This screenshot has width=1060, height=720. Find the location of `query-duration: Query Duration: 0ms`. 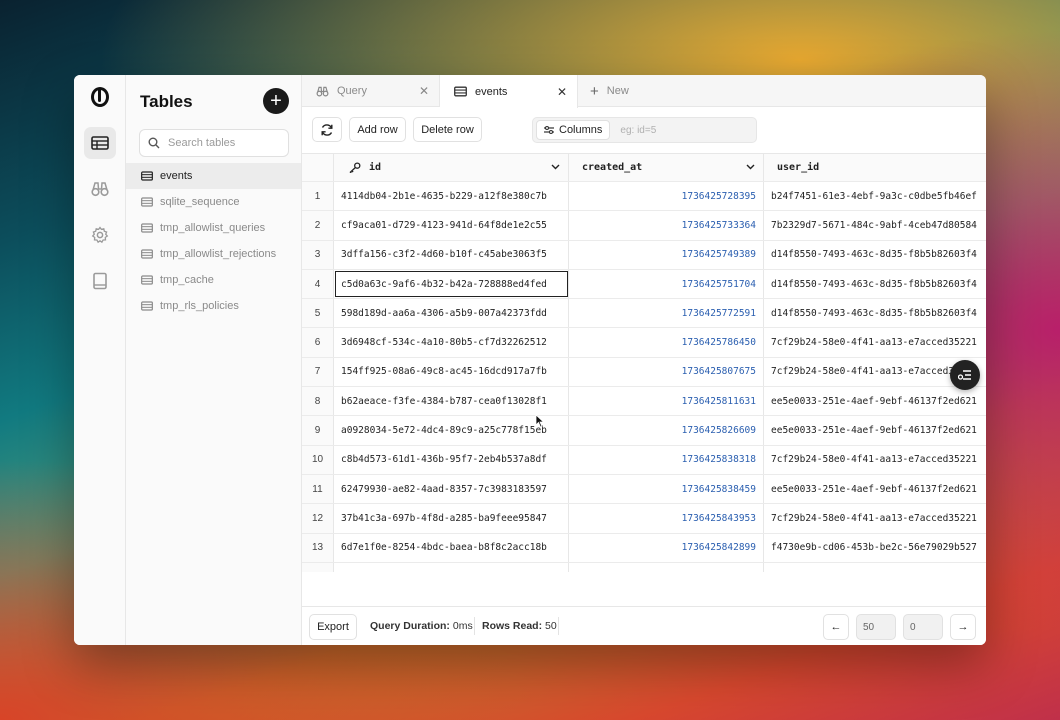

query-duration: Query Duration: 0ms is located at coordinates (421, 626).